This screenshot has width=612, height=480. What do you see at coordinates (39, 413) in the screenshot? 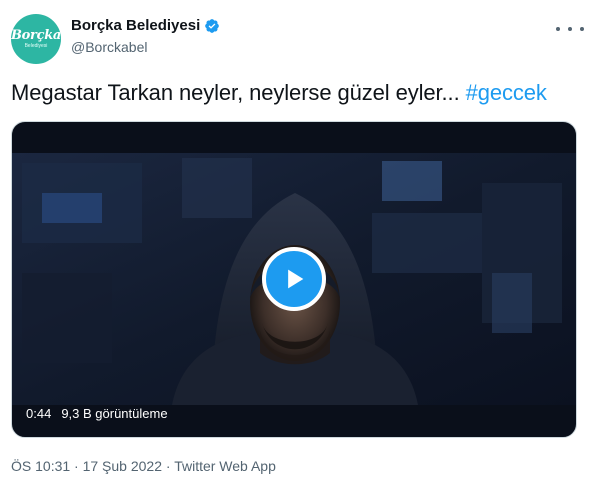
I see `video-duration: 0:44` at bounding box center [39, 413].